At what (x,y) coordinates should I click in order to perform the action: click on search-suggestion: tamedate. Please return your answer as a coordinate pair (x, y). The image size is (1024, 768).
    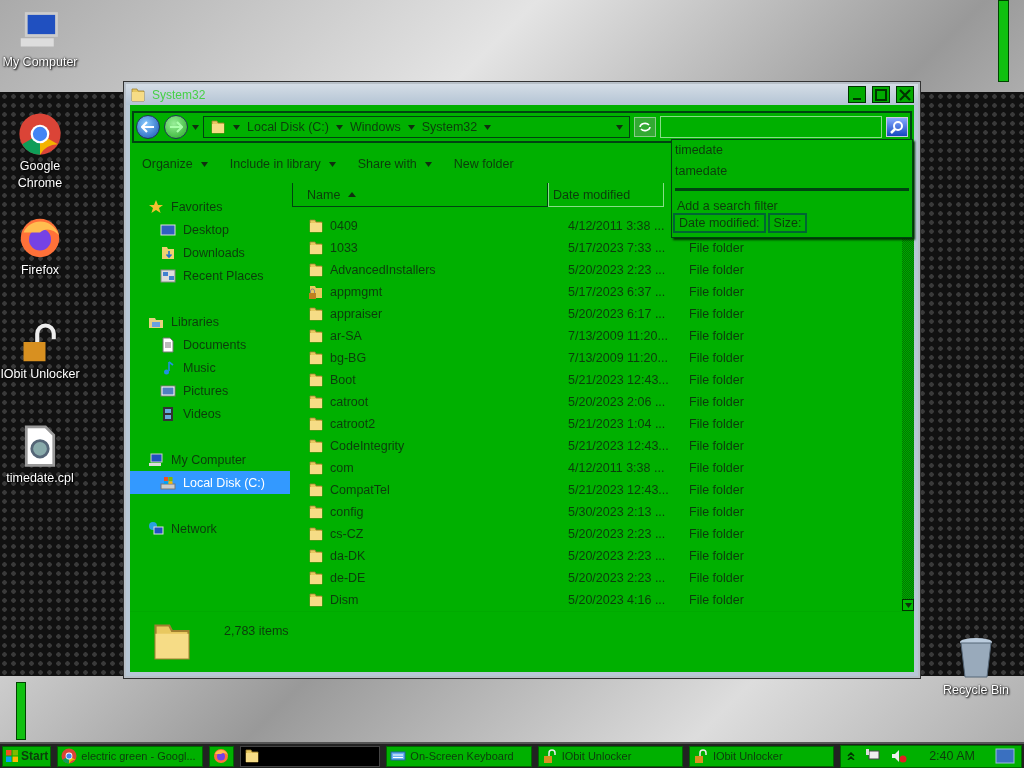
    Looking at the image, I should click on (701, 171).